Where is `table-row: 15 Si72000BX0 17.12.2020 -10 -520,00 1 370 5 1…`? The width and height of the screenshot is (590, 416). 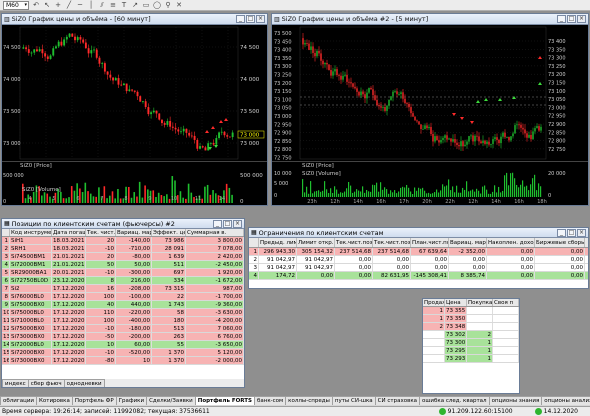 table-row: 15 Si72000BX0 17.12.2020 -10 -520,00 1 370 5 1… is located at coordinates (123, 353).